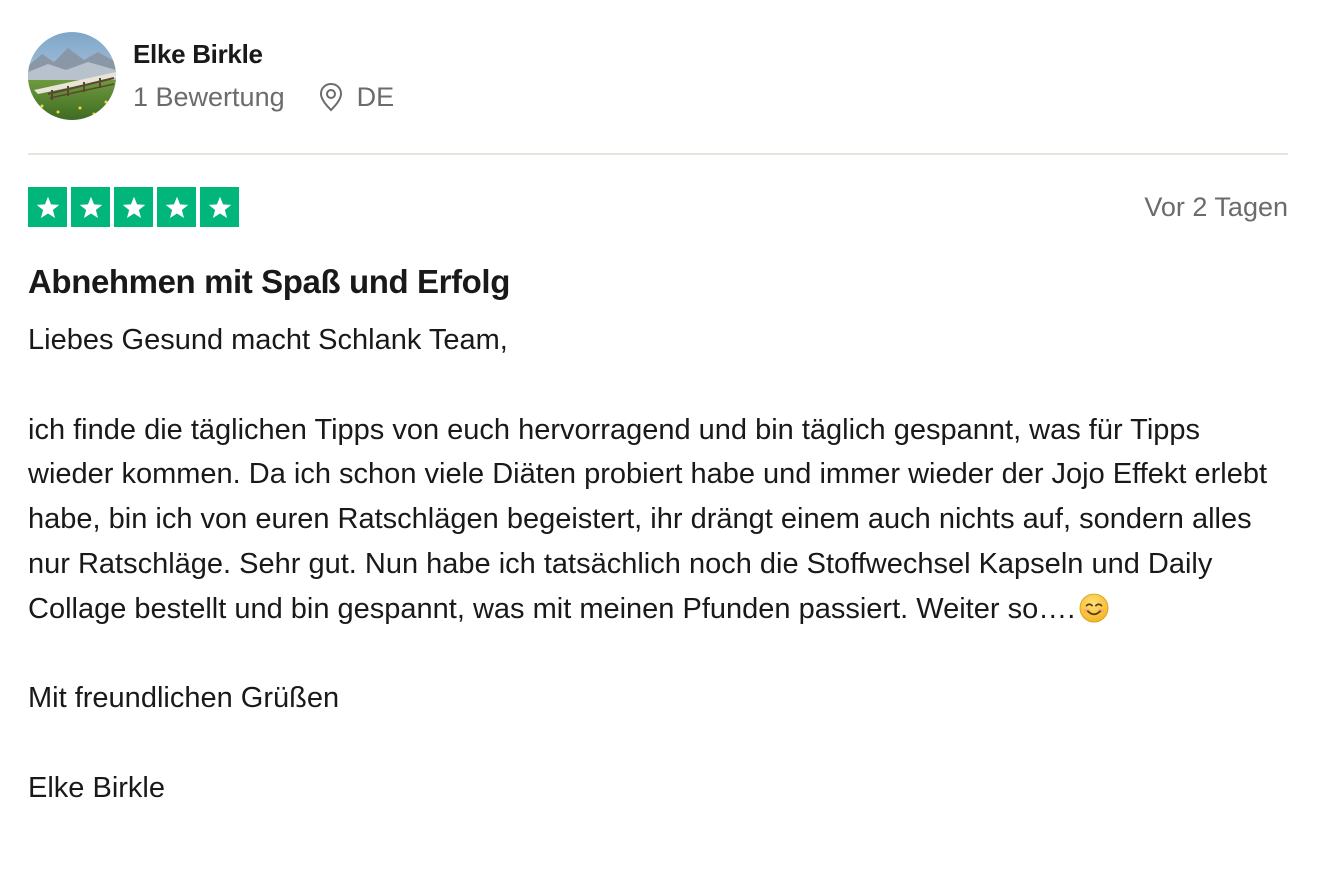 The height and width of the screenshot is (878, 1318). What do you see at coordinates (330, 97) in the screenshot?
I see `map-pin-icon` at bounding box center [330, 97].